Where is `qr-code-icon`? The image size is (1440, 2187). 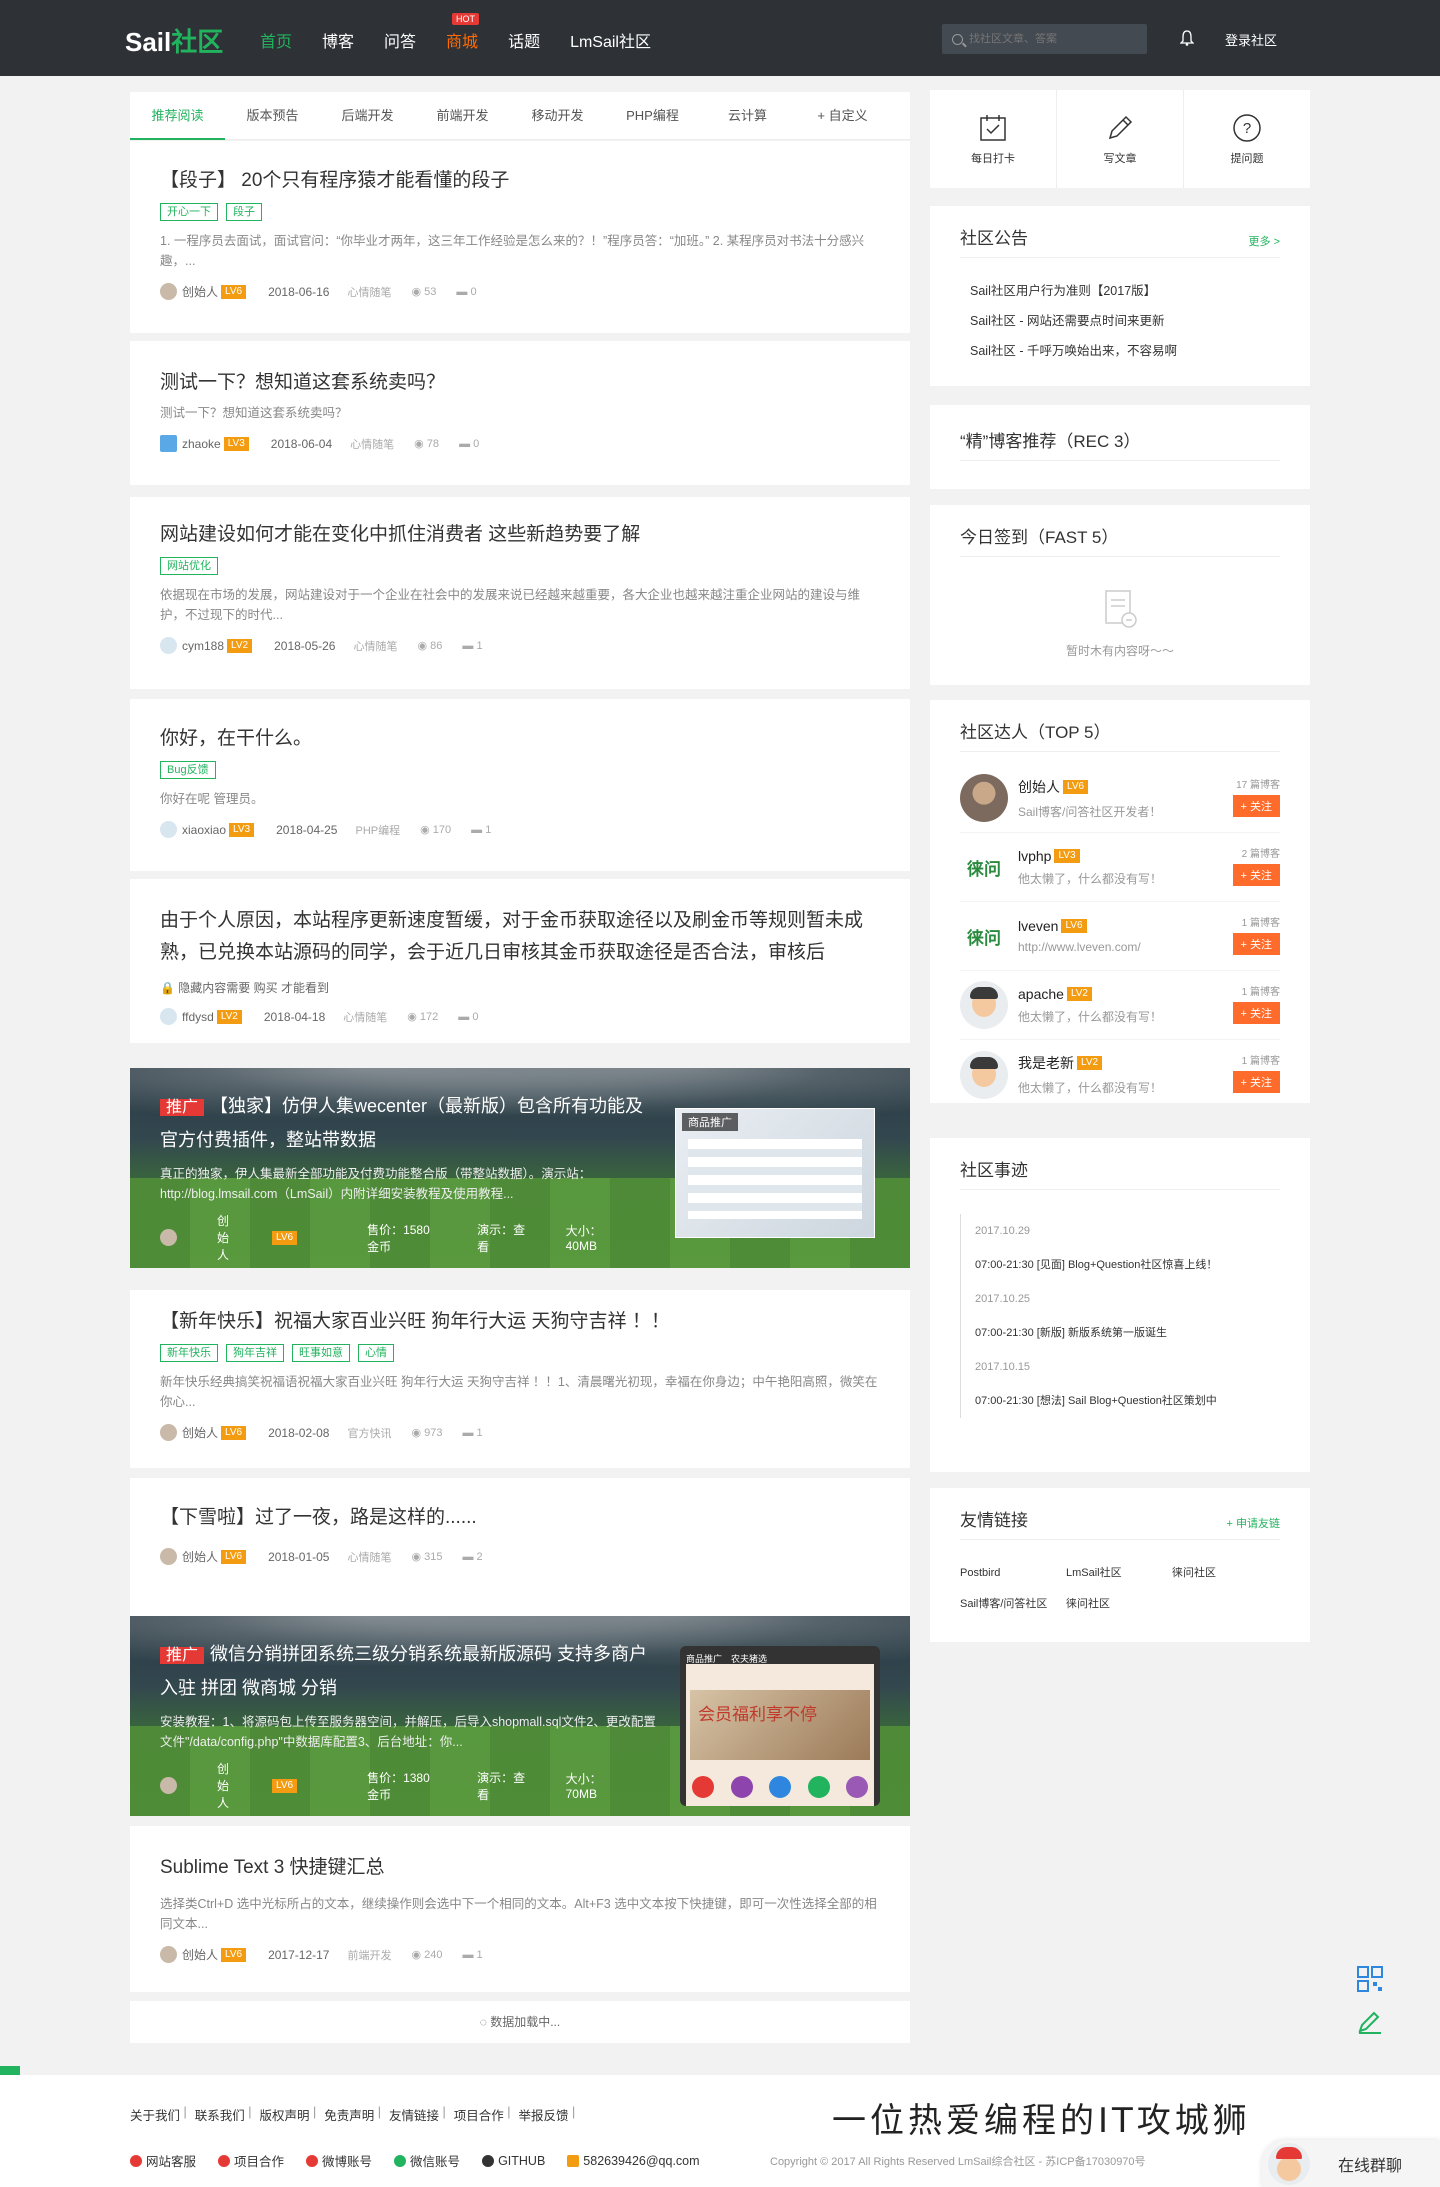 qr-code-icon is located at coordinates (1370, 1979).